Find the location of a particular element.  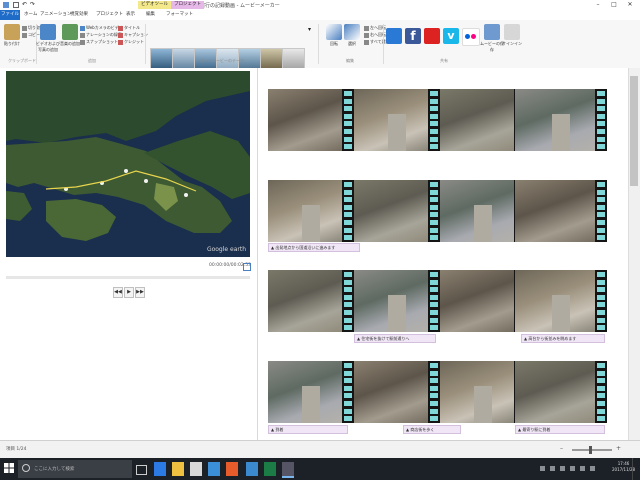

tab-visual-effects: 視覚効果 is located at coordinates (79, 15).